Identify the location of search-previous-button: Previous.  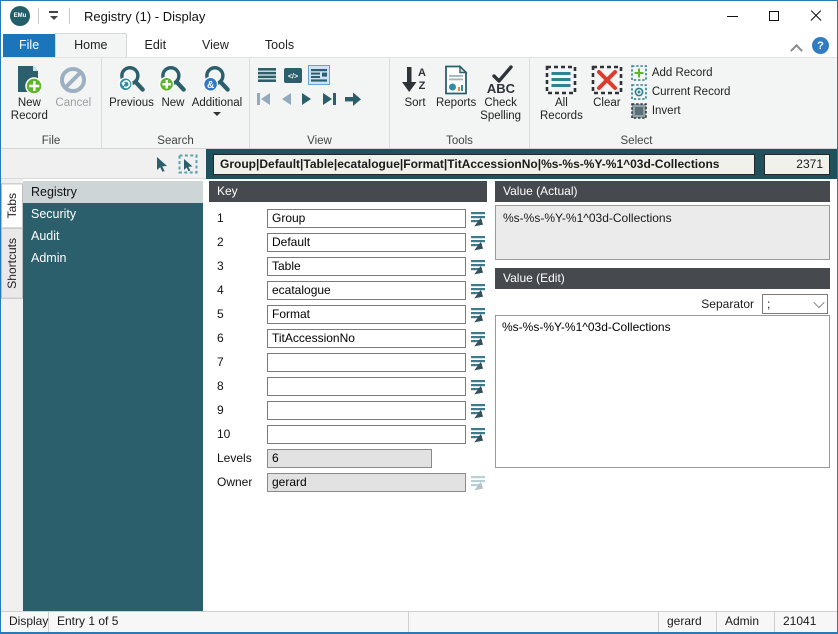
(131, 85).